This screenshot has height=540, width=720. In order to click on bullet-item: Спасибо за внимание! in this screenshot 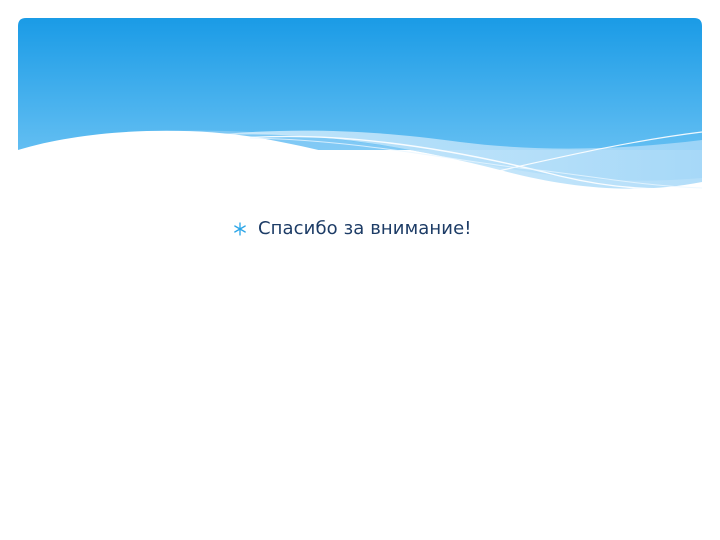, I will do `click(352, 228)`.